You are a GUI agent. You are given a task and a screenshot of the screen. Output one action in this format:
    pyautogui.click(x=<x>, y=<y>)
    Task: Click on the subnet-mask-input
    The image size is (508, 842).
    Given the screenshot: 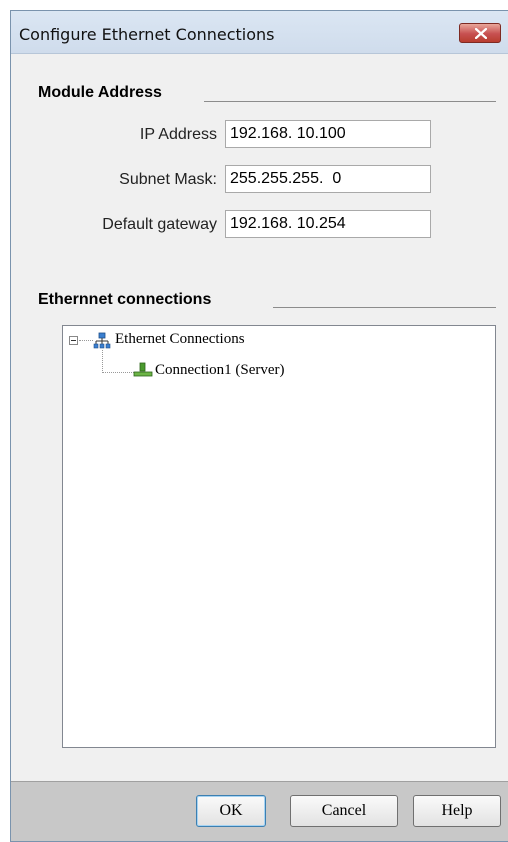 What is the action you would take?
    pyautogui.click(x=328, y=179)
    